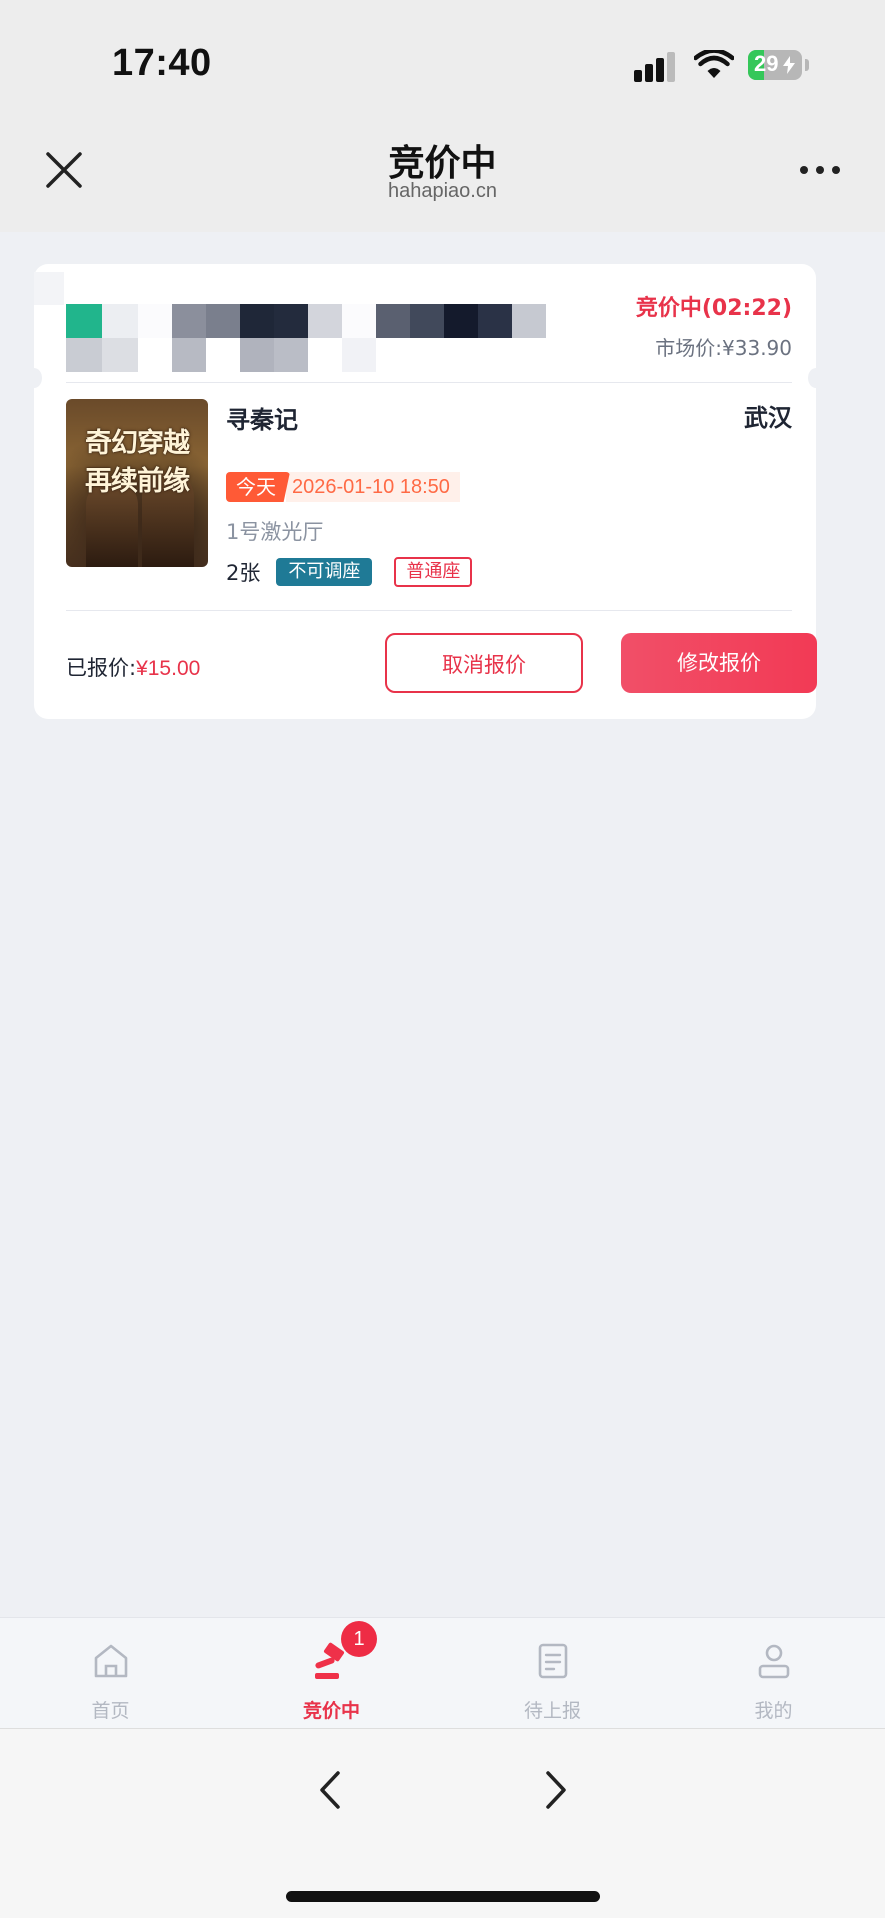  I want to click on tab-label: 待上报, so click(552, 1711).